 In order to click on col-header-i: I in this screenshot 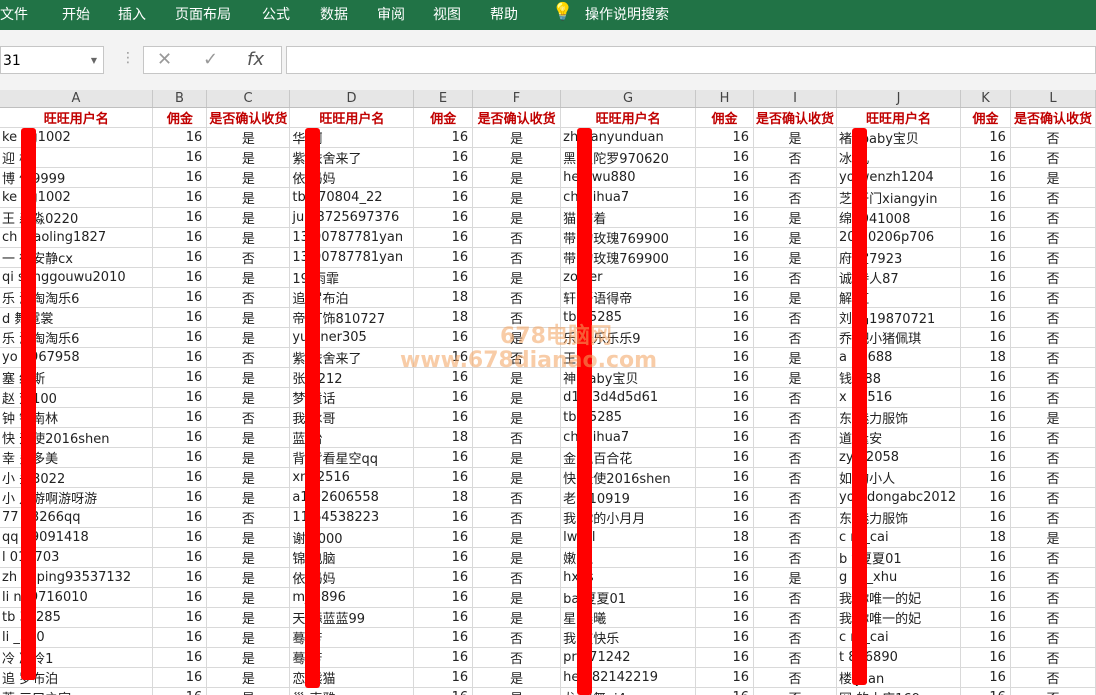, I will do `click(795, 98)`.